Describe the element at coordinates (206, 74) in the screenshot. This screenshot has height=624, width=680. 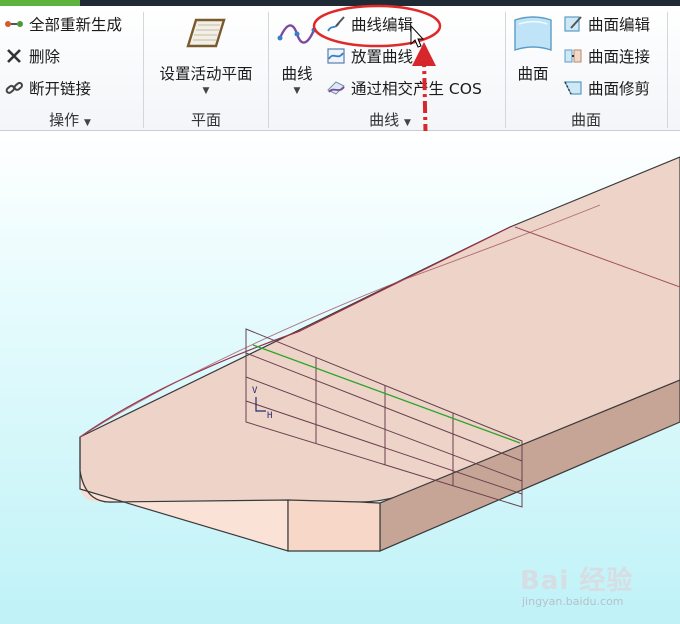
I see `set-active-plane-label: 设置活动平面` at that location.